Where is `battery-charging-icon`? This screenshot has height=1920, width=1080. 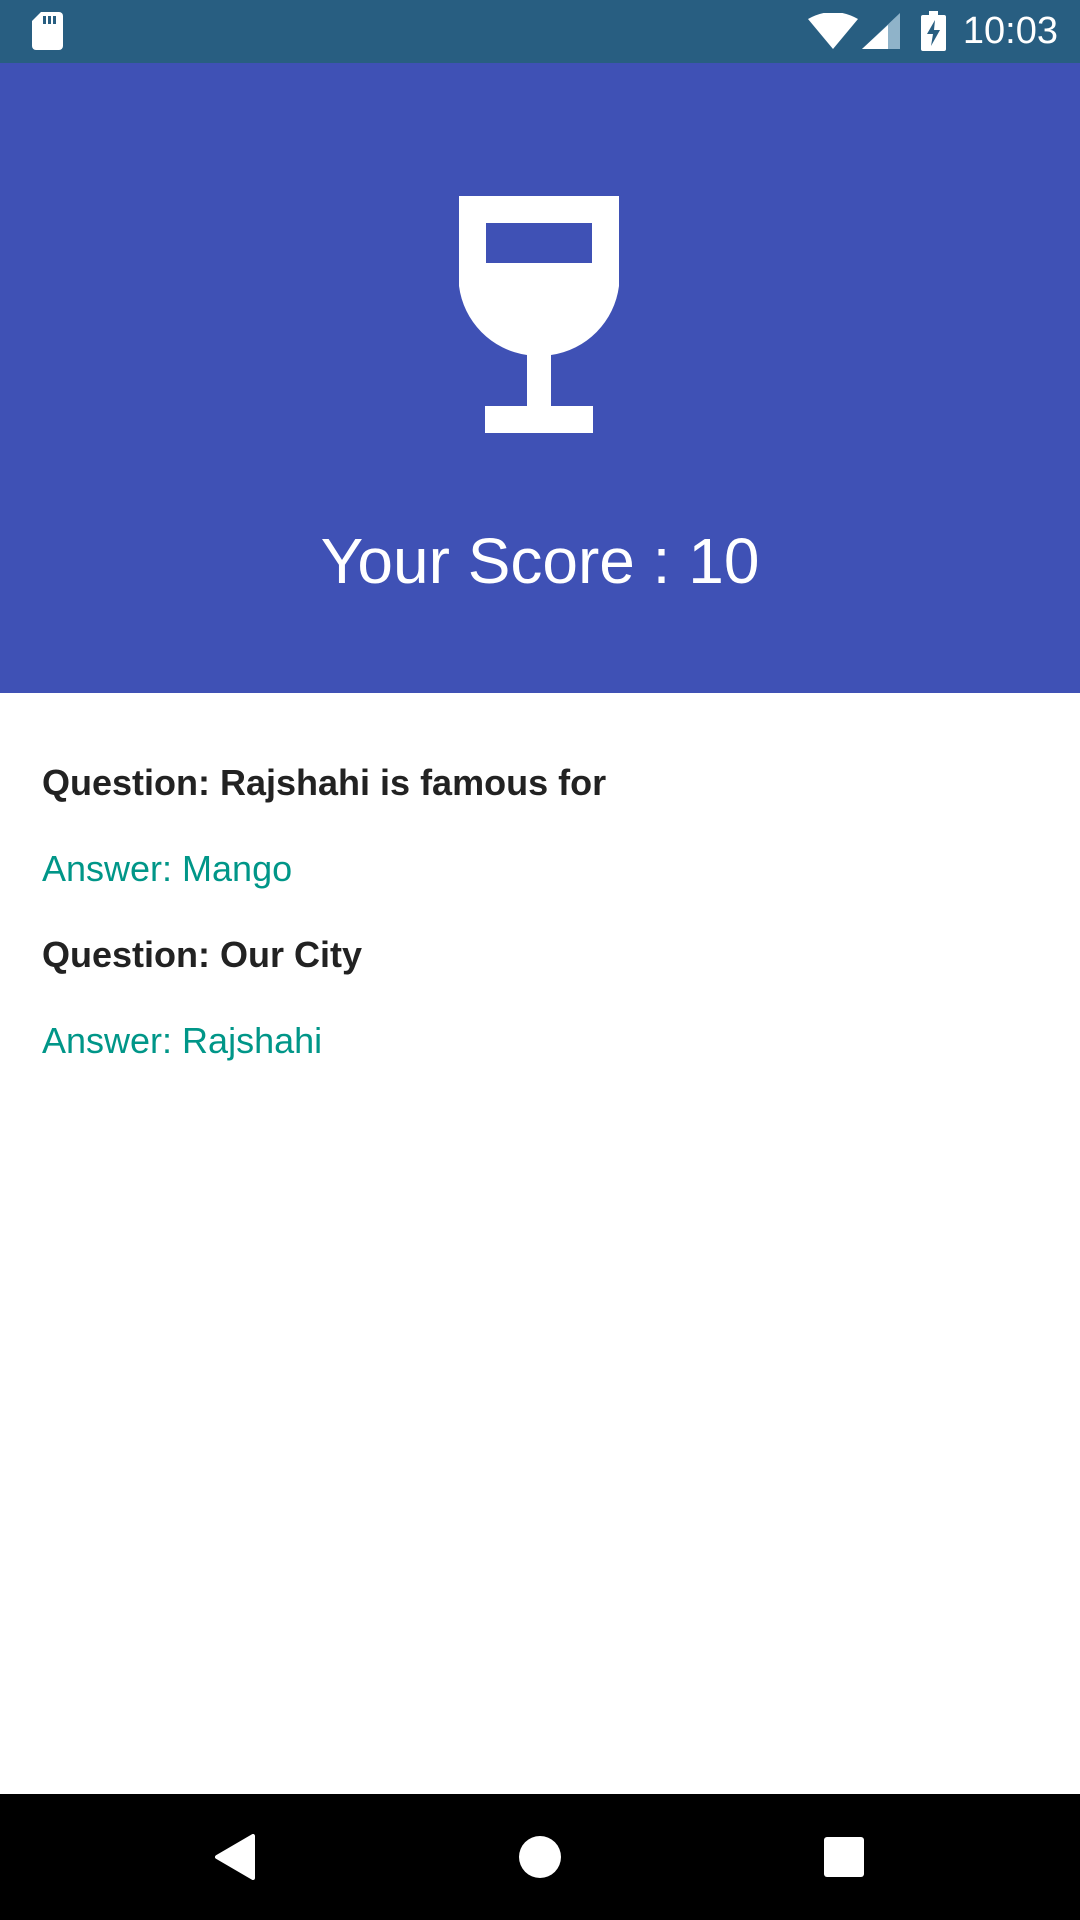
battery-charging-icon is located at coordinates (933, 31).